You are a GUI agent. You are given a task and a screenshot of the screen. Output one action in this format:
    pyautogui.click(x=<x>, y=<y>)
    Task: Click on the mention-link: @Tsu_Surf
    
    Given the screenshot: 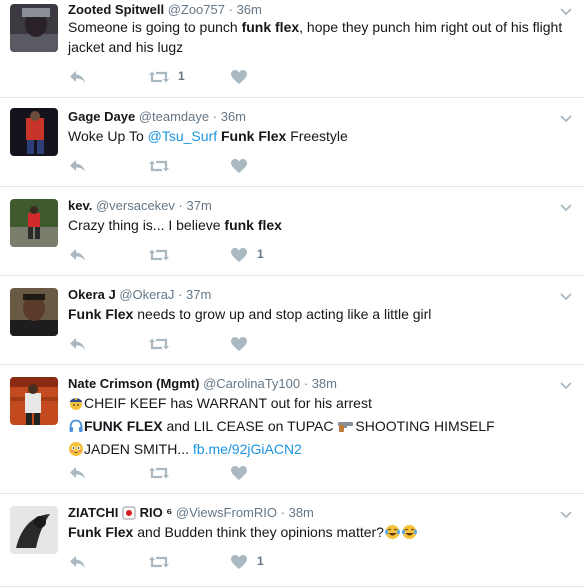 What is the action you would take?
    pyautogui.click(x=182, y=136)
    